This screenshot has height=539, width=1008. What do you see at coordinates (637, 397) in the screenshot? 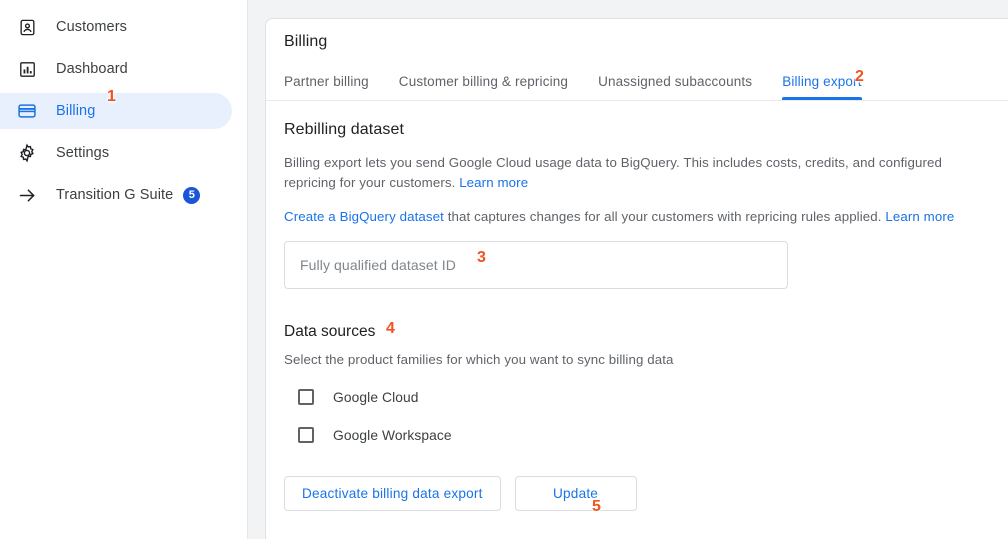
I see `checkbox-row-google-cloud: Google Cloud` at bounding box center [637, 397].